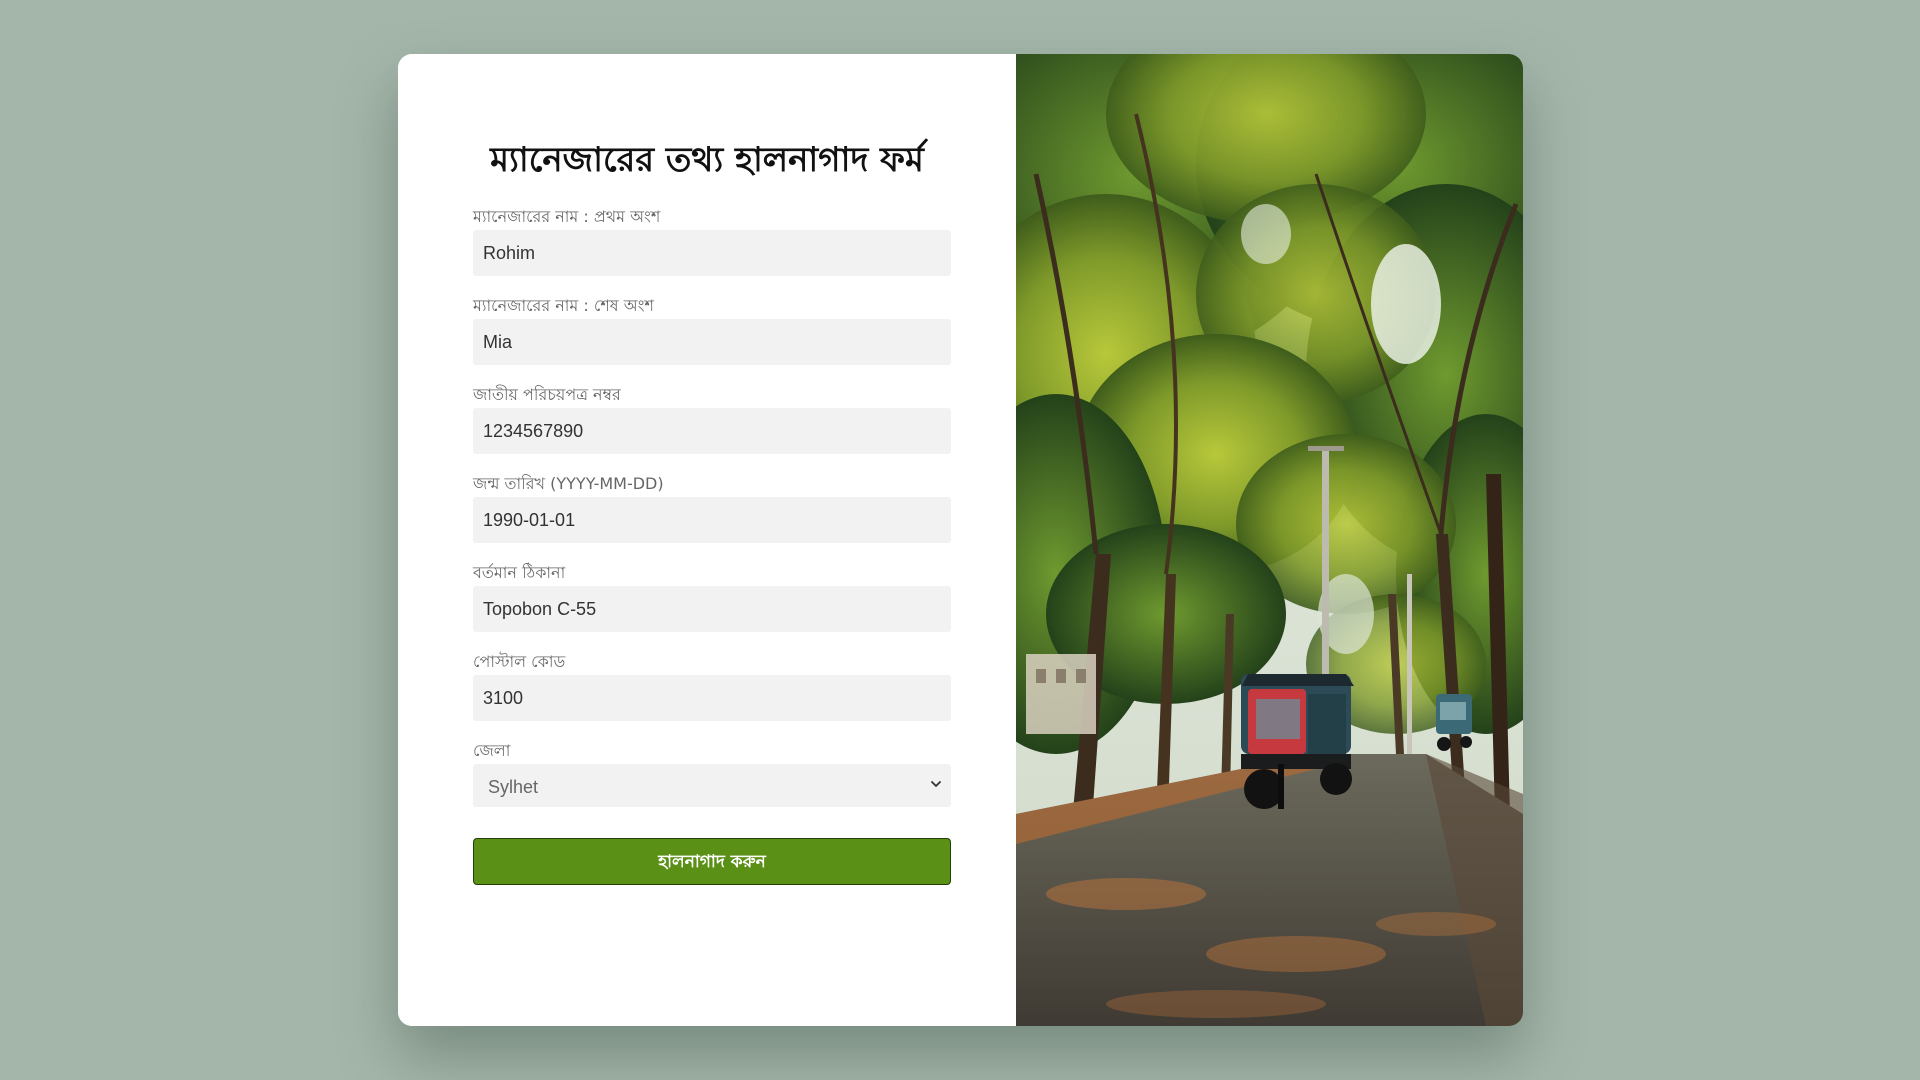 The width and height of the screenshot is (1920, 1080). What do you see at coordinates (712, 520) in the screenshot?
I see `birth-date-input` at bounding box center [712, 520].